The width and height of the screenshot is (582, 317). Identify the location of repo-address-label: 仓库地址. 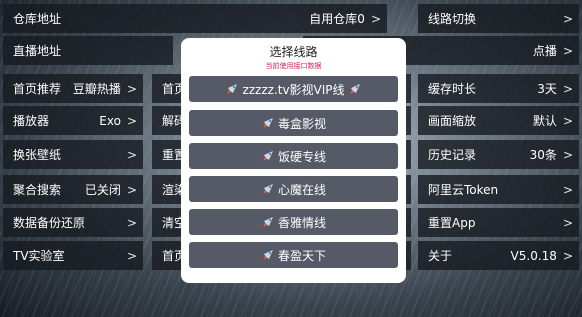
(37, 19).